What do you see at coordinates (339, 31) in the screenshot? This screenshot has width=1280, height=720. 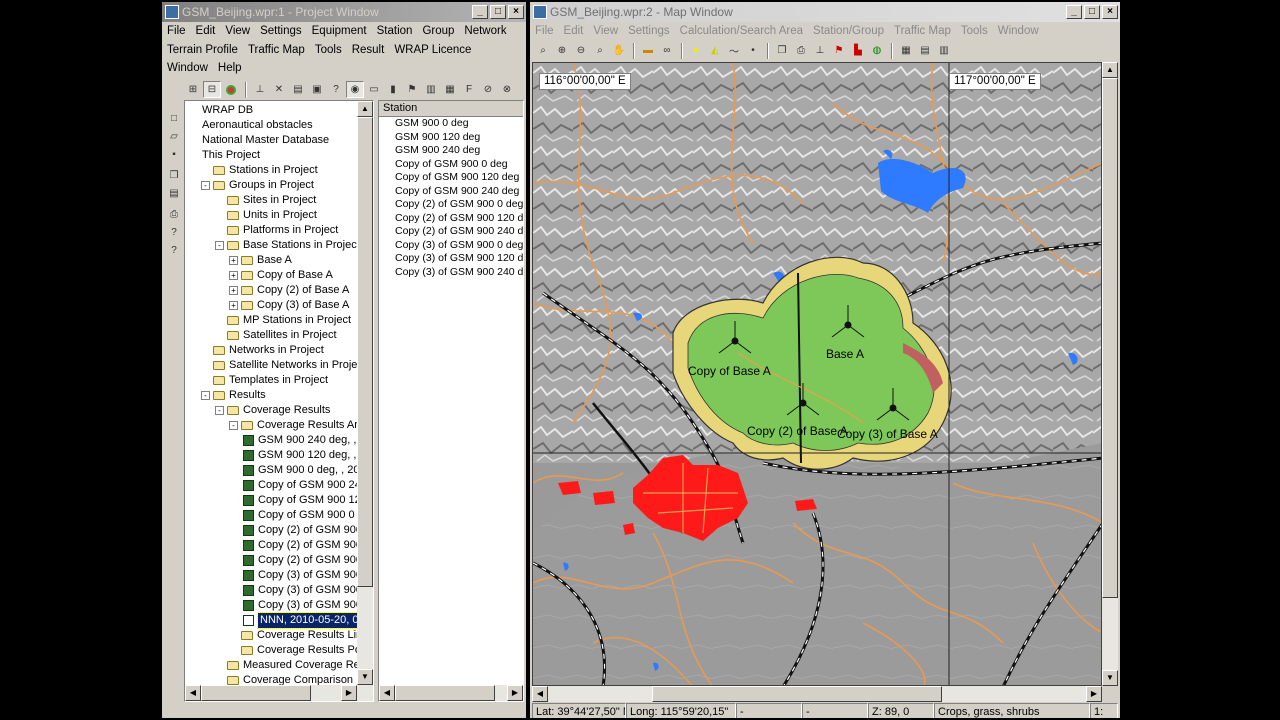 I see `project-menu-equipment: Equipment` at bounding box center [339, 31].